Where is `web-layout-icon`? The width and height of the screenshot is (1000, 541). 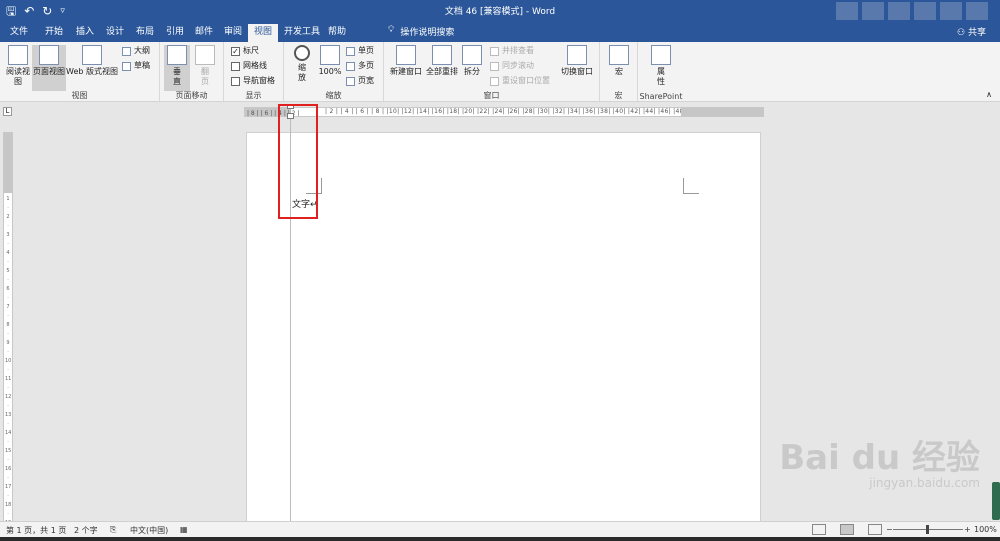 web-layout-icon is located at coordinates (92, 55).